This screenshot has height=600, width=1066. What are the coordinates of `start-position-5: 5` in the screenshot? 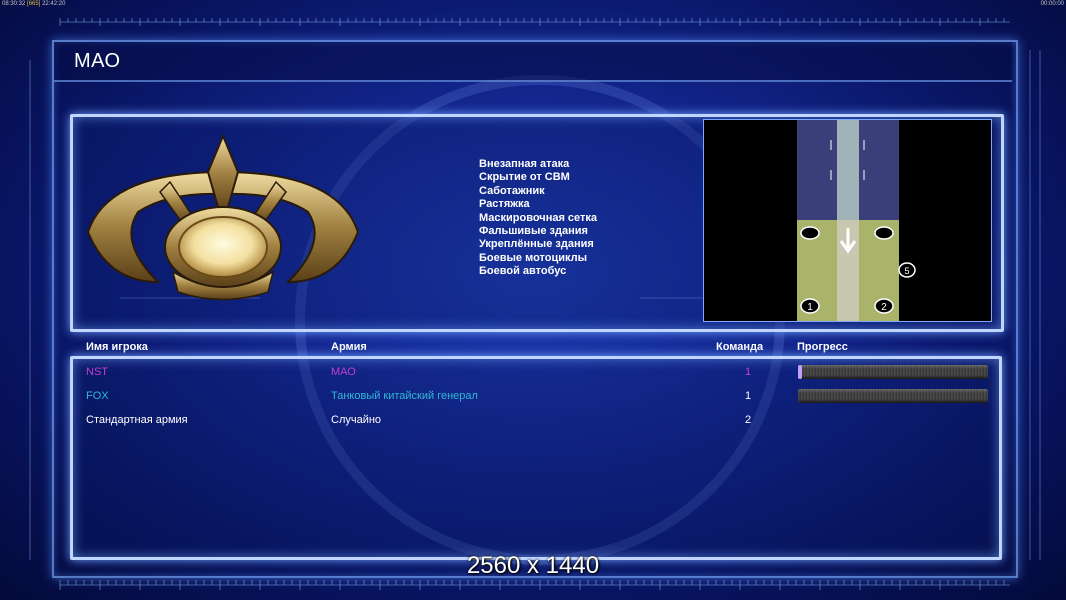 It's located at (907, 270).